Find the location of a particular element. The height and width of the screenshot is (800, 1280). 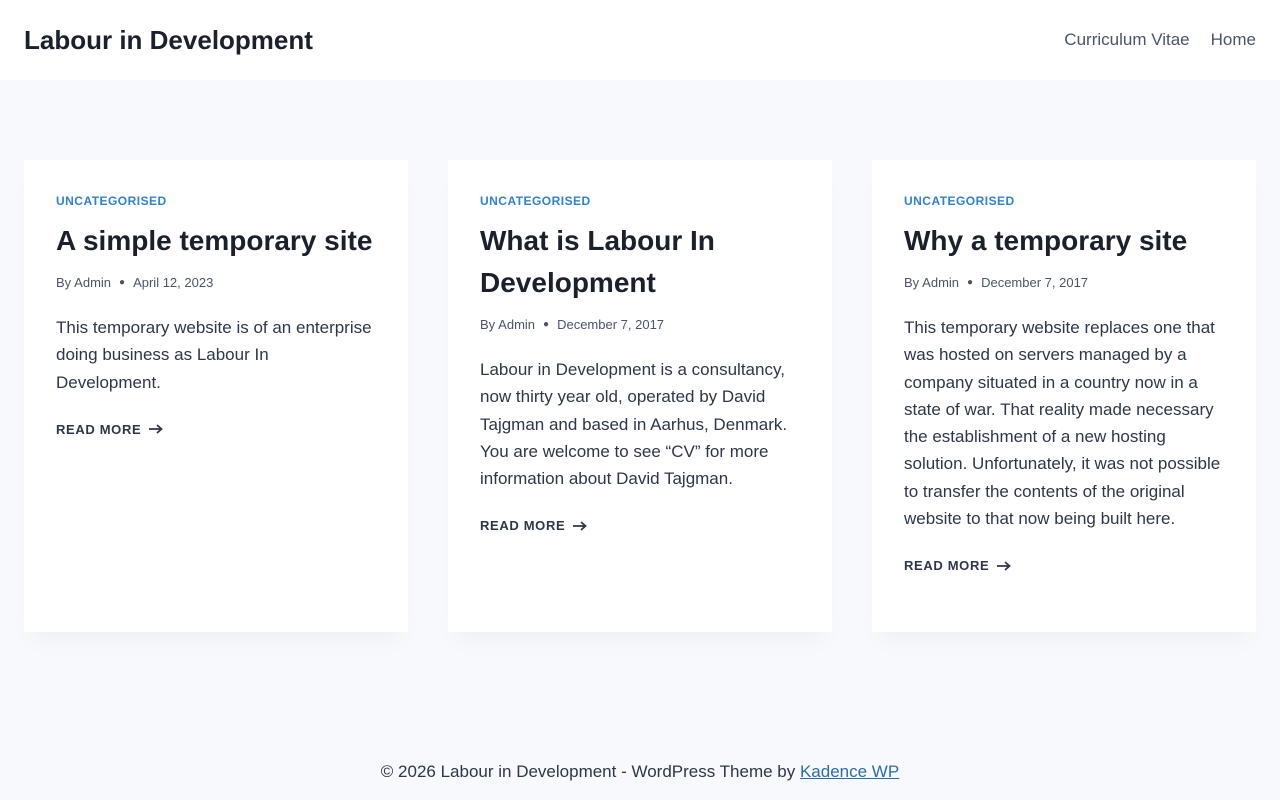

nav-item-curriculum-vitae: Curriculum Vitae is located at coordinates (1126, 40).